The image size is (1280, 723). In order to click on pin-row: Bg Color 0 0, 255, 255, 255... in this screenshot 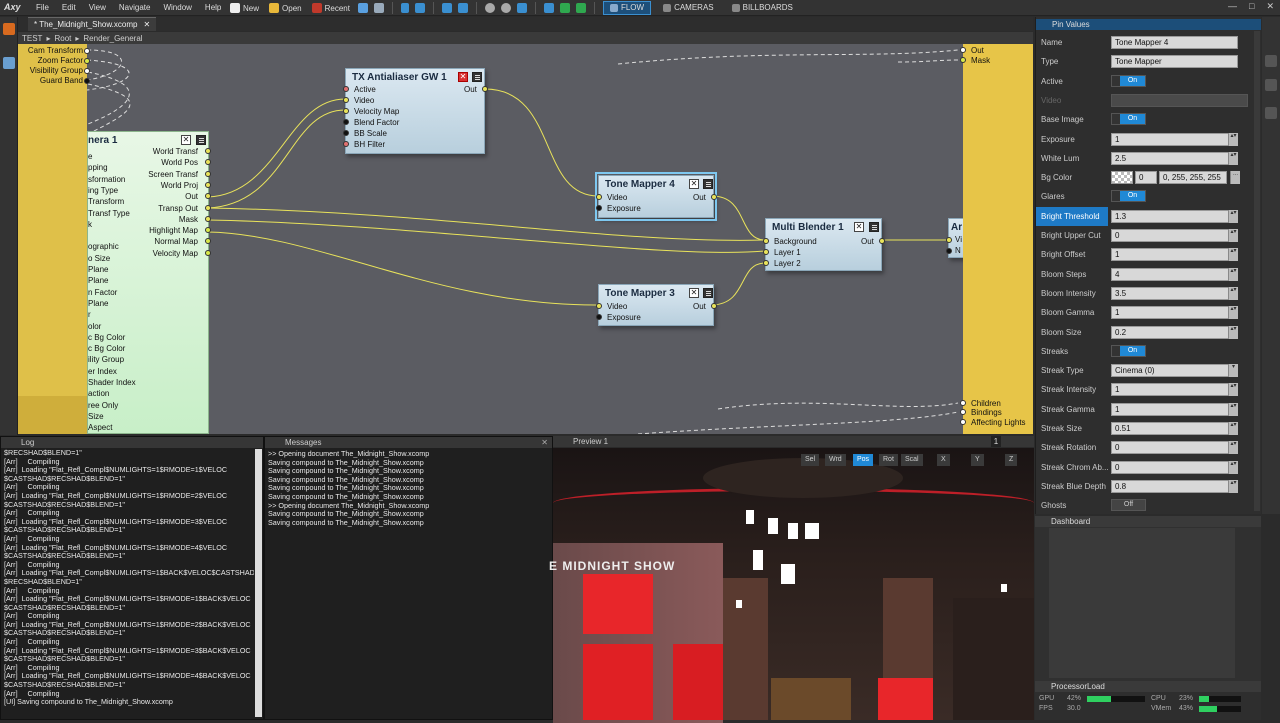, I will do `click(1149, 177)`.